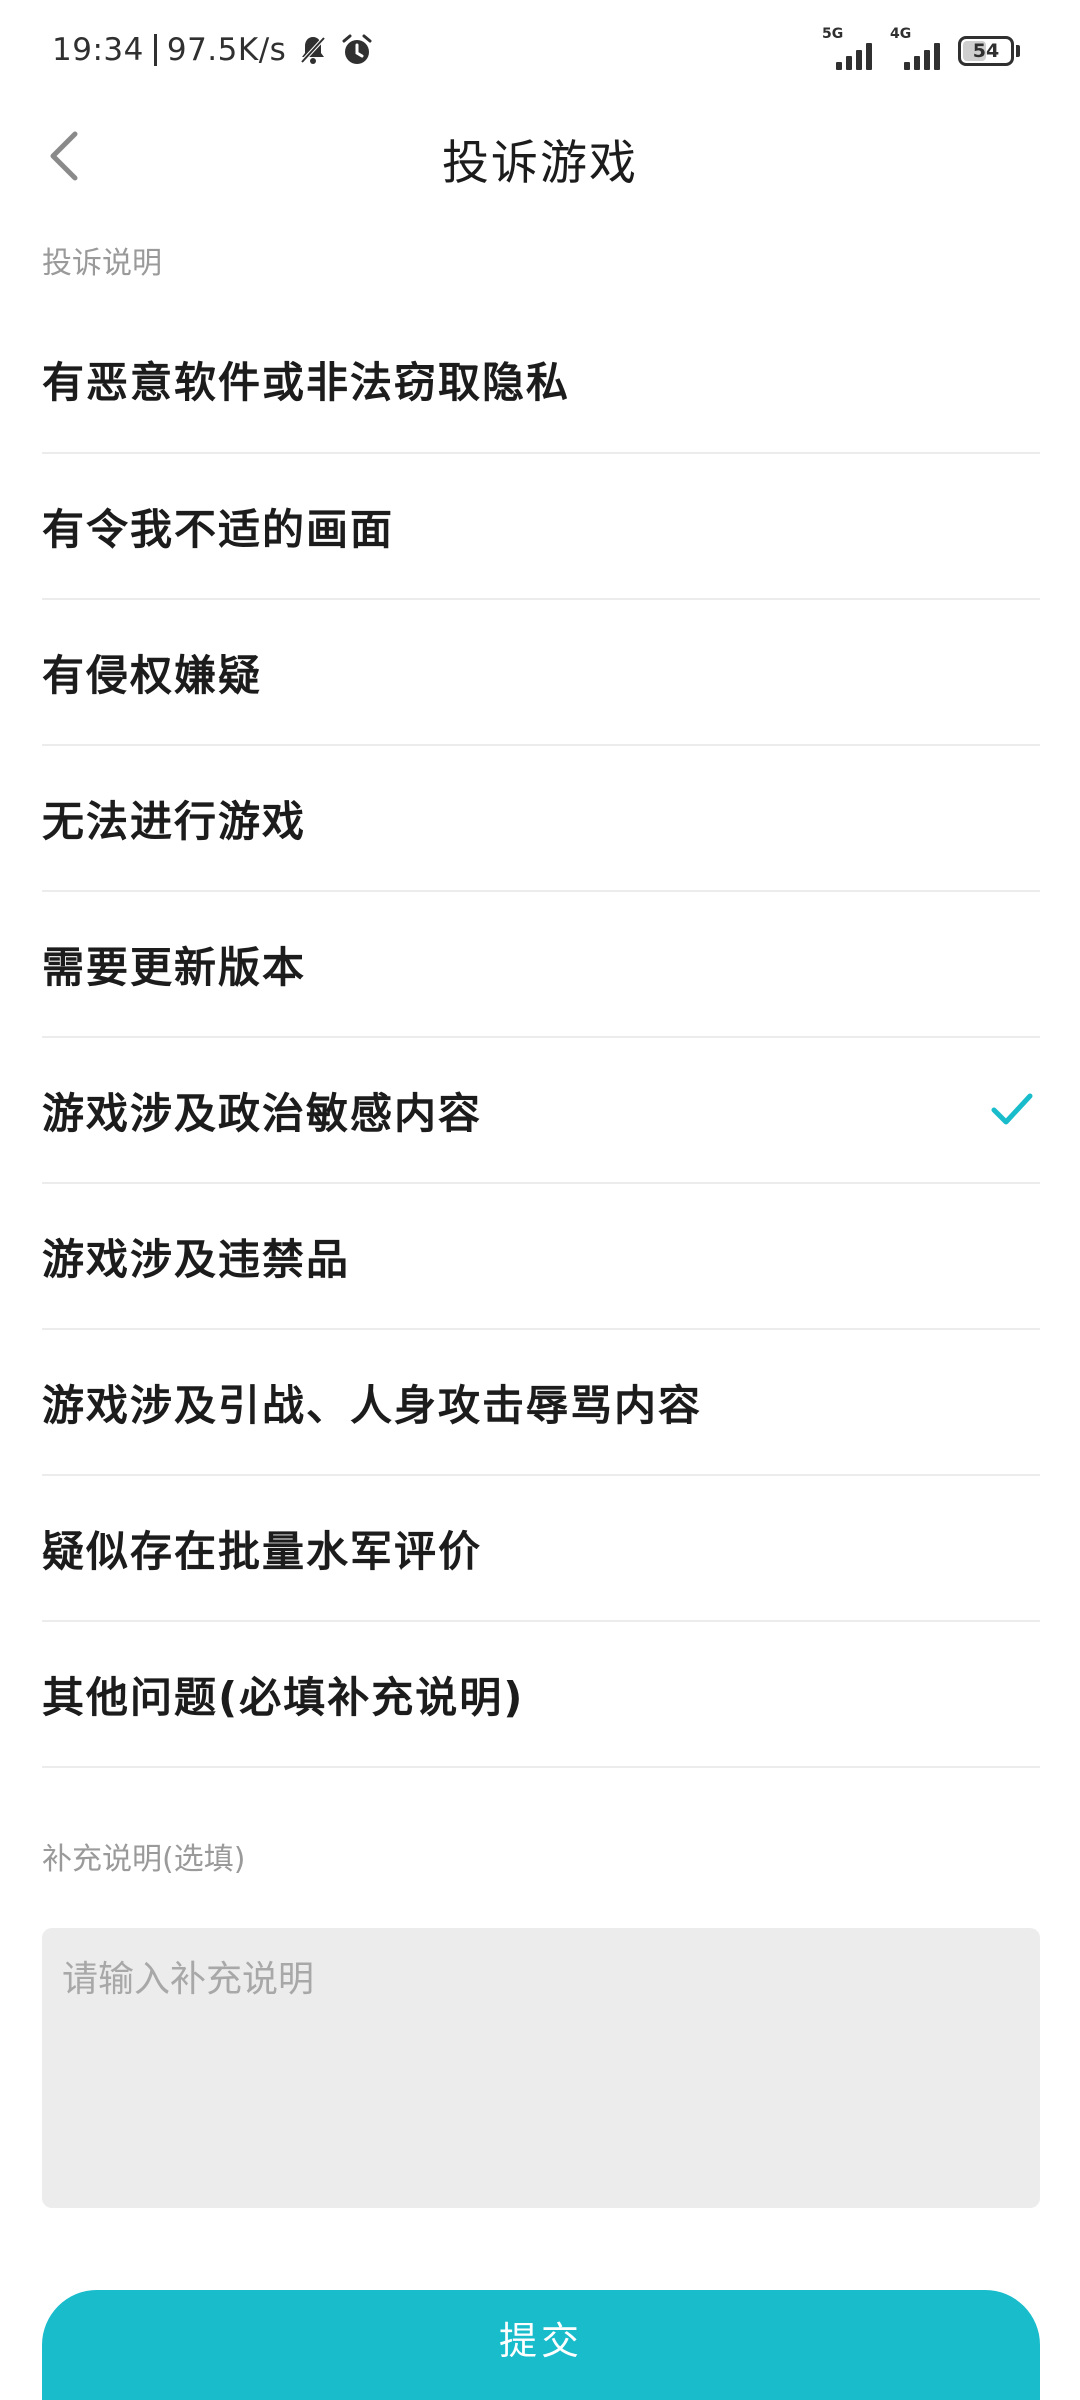  Describe the element at coordinates (541, 673) in the screenshot. I see `complaint-option: 有侵权嫌疑` at that location.